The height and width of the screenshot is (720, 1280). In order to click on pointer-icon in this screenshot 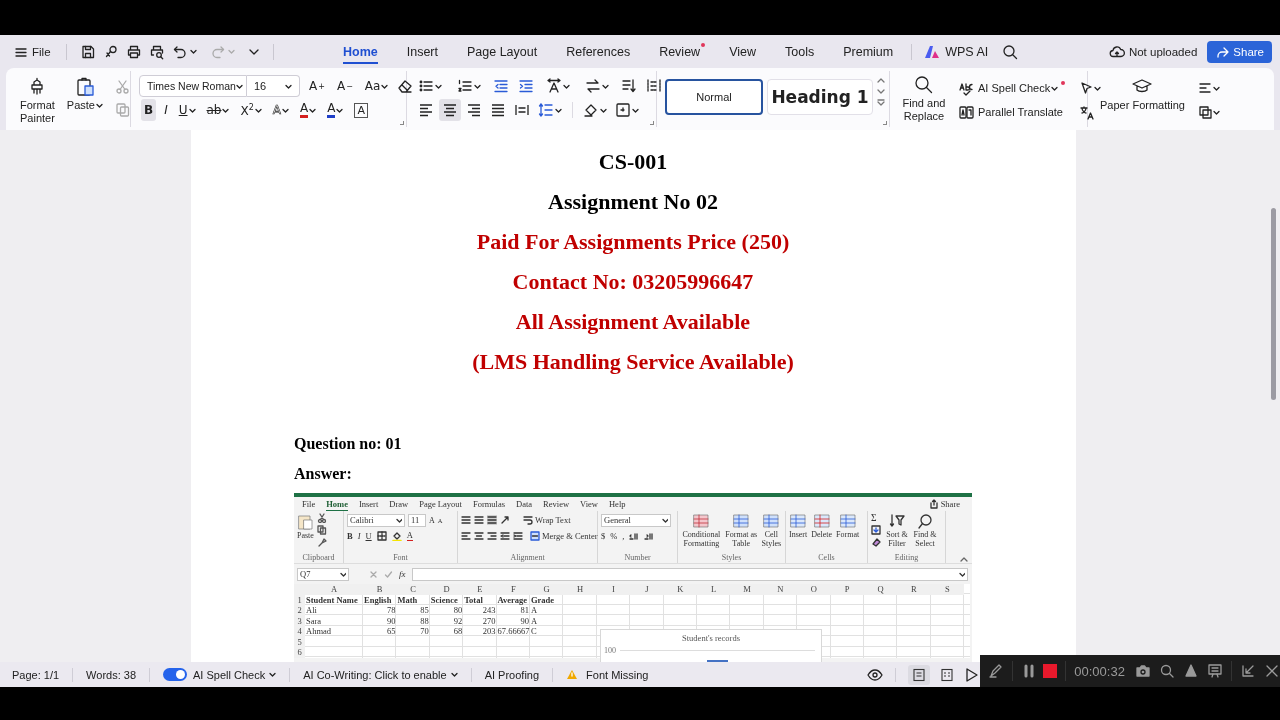, I will do `click(1086, 88)`.